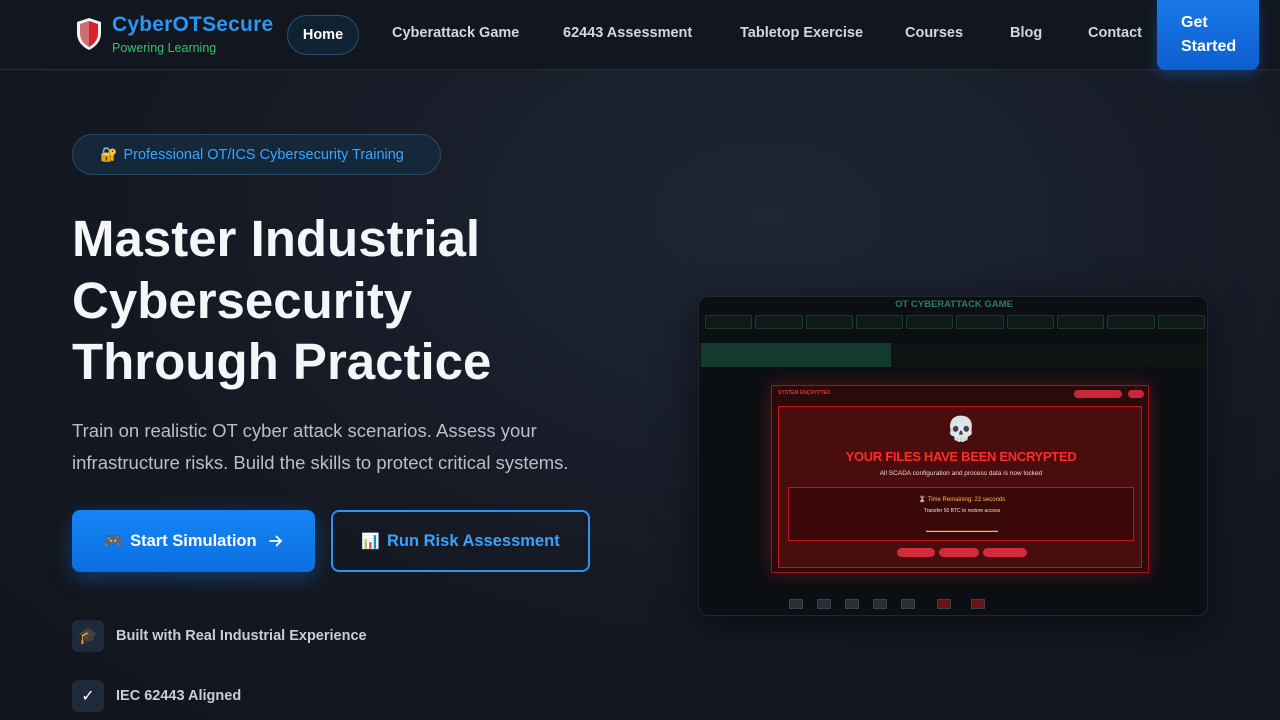 This screenshot has height=720, width=1280. Describe the element at coordinates (114, 541) in the screenshot. I see `gamepad-icon: 🎮` at that location.